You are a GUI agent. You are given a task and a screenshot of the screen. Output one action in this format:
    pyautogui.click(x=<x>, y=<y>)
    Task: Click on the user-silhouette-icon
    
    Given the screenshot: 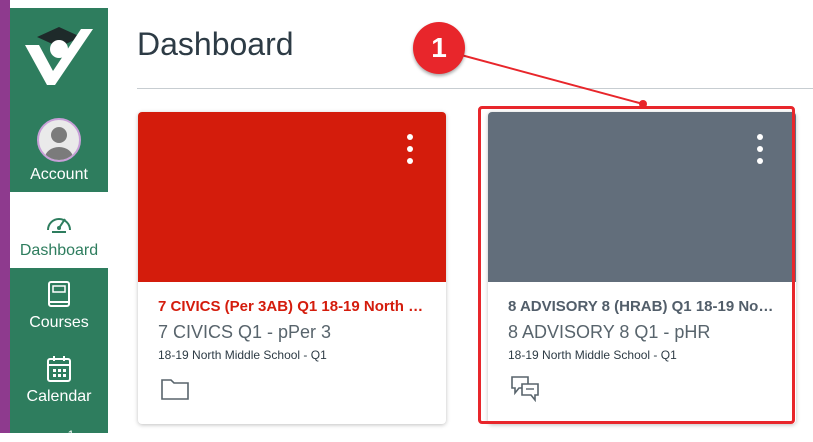 What is the action you would take?
    pyautogui.click(x=59, y=143)
    